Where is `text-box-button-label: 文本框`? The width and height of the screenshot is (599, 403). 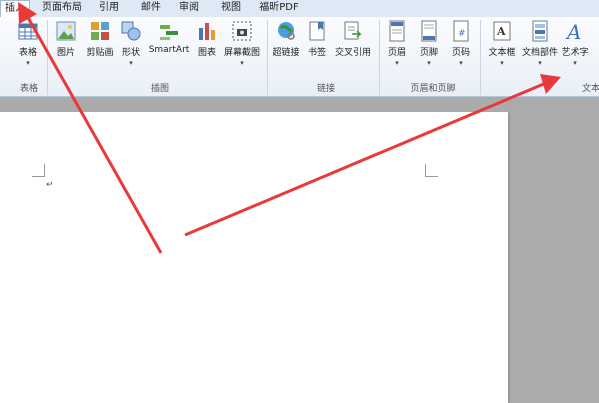 text-box-button-label: 文本框 is located at coordinates (502, 53).